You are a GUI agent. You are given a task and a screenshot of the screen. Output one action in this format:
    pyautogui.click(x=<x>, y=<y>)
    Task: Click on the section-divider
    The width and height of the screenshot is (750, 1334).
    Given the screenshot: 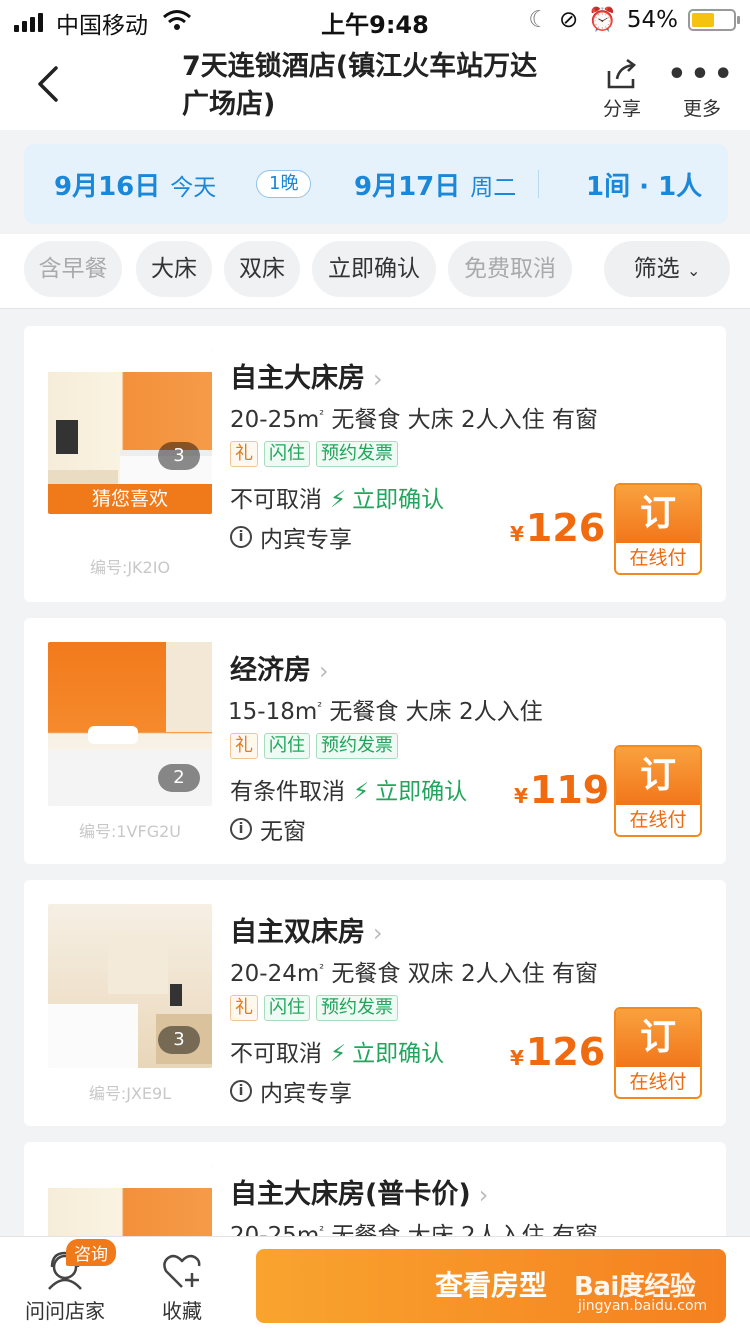 What is the action you would take?
    pyautogui.click(x=375, y=308)
    